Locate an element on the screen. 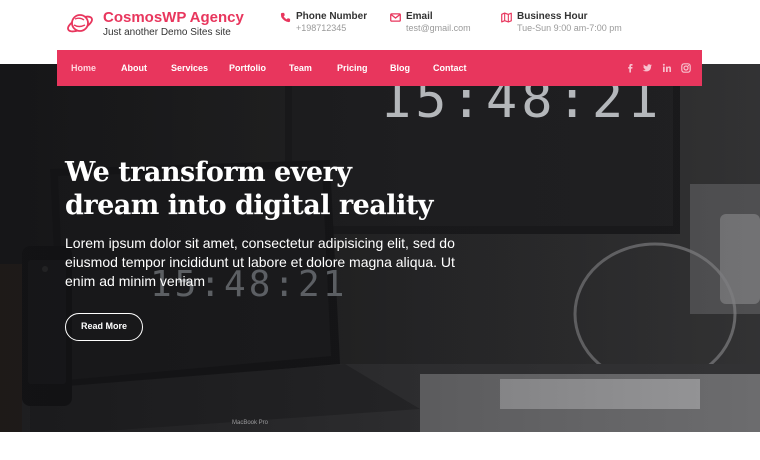 Image resolution: width=760 pixels, height=460 pixels. planet-logo-icon is located at coordinates (80, 23).